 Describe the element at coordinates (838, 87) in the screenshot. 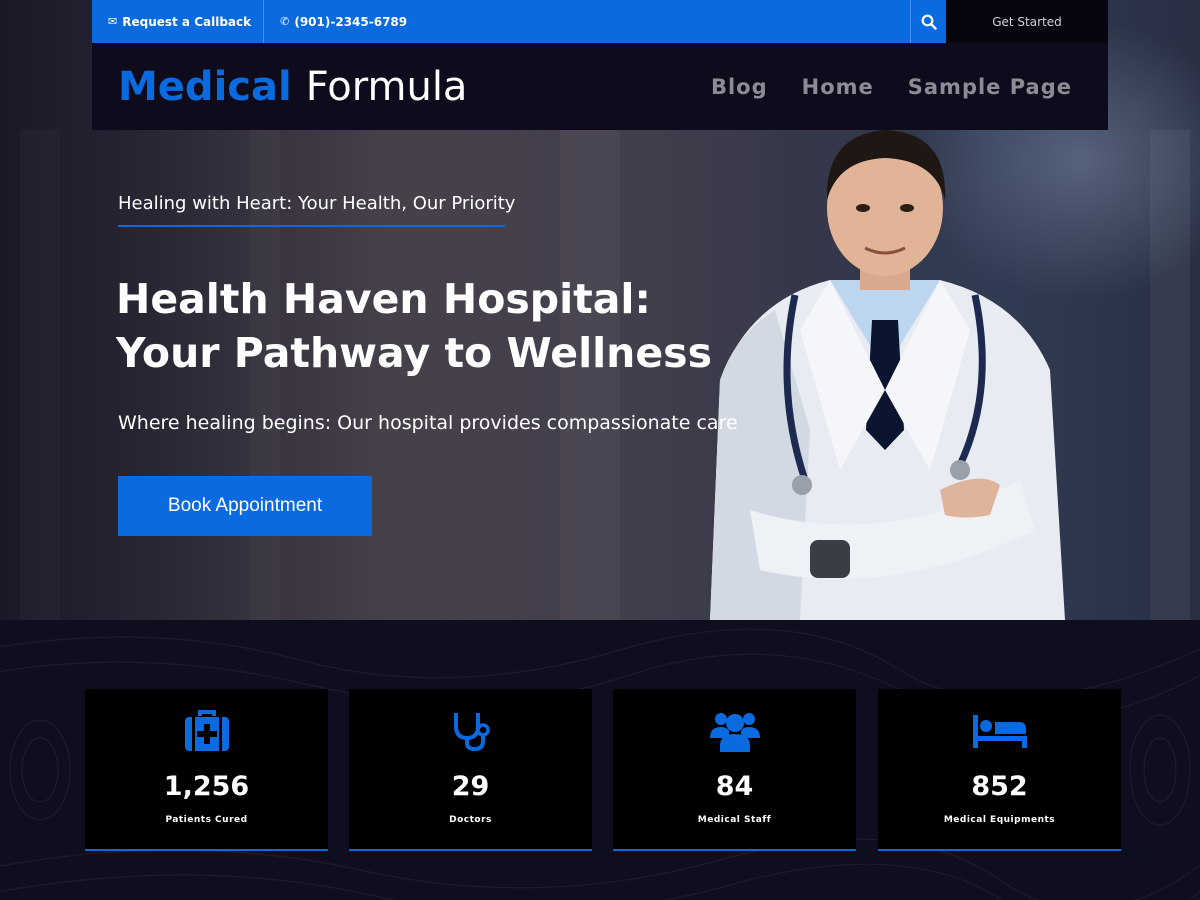

I see `nav-home: Home` at that location.